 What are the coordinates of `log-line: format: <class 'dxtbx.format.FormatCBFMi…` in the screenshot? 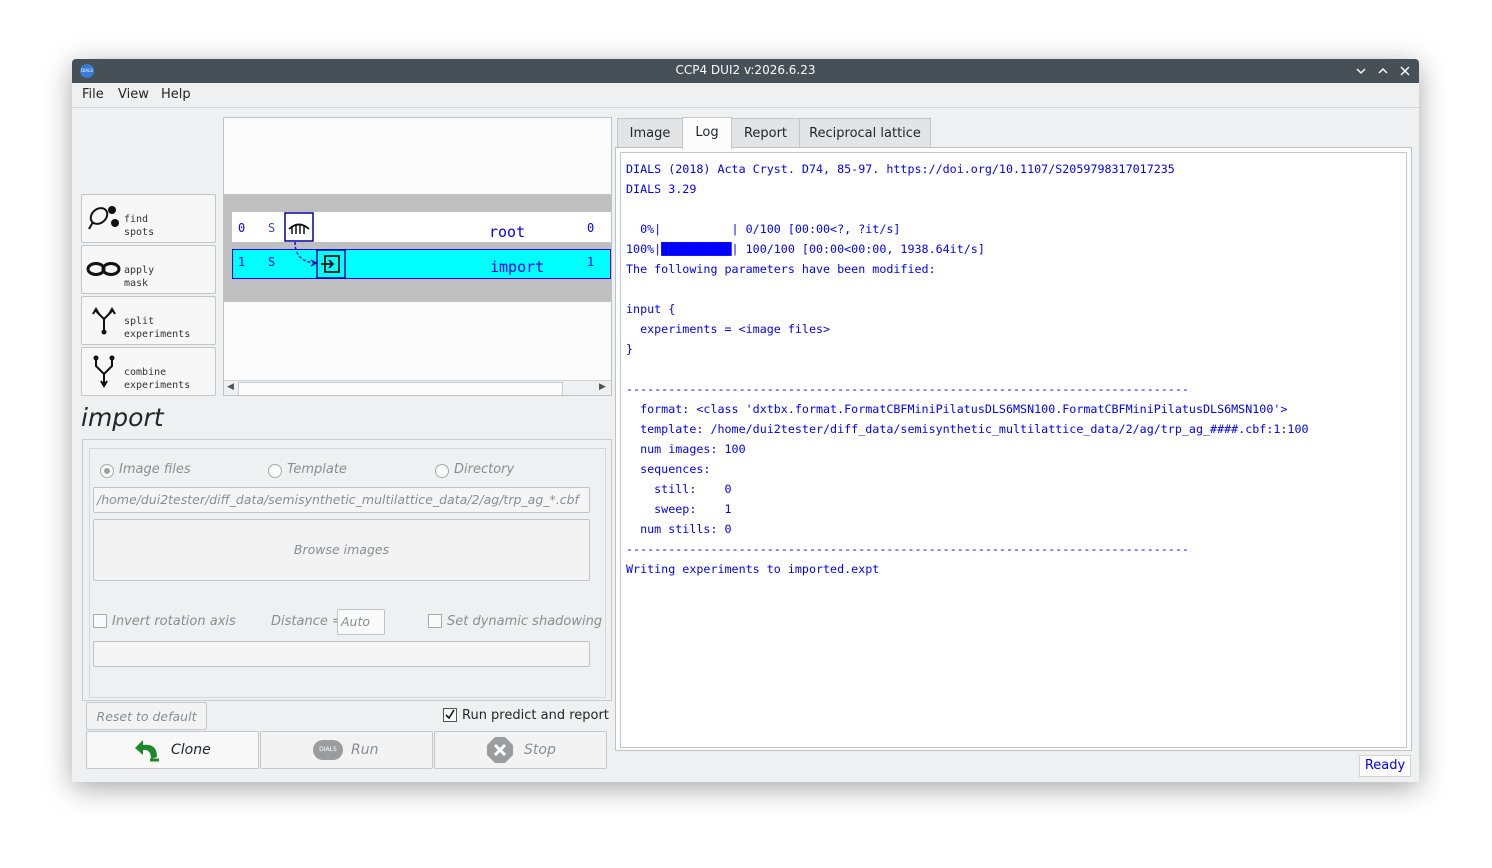 It's located at (957, 409).